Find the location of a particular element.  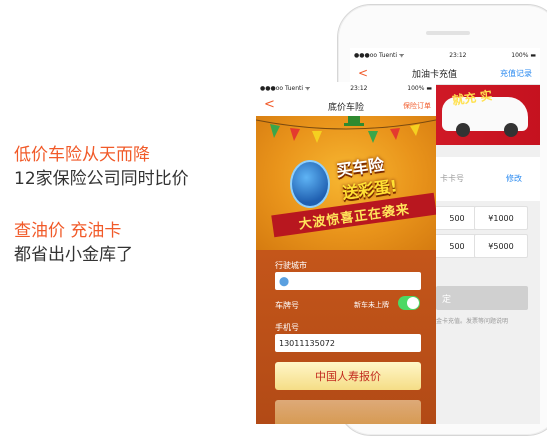

card-number-input: 卡卡号 is located at coordinates (452, 178).